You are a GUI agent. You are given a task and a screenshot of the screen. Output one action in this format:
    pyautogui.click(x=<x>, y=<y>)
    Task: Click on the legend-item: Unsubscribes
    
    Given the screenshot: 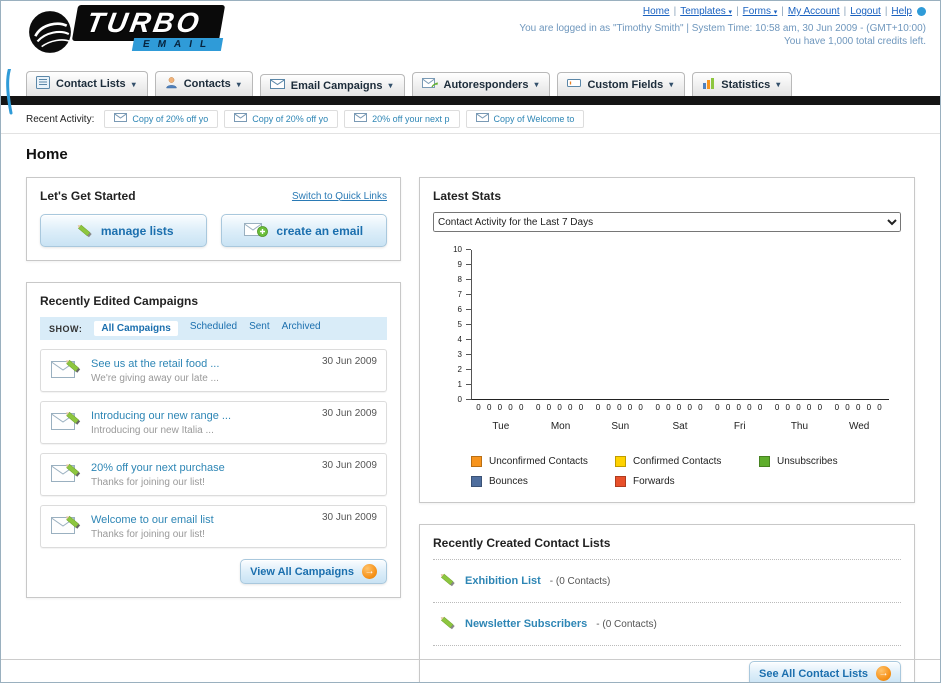 What is the action you would take?
    pyautogui.click(x=826, y=461)
    